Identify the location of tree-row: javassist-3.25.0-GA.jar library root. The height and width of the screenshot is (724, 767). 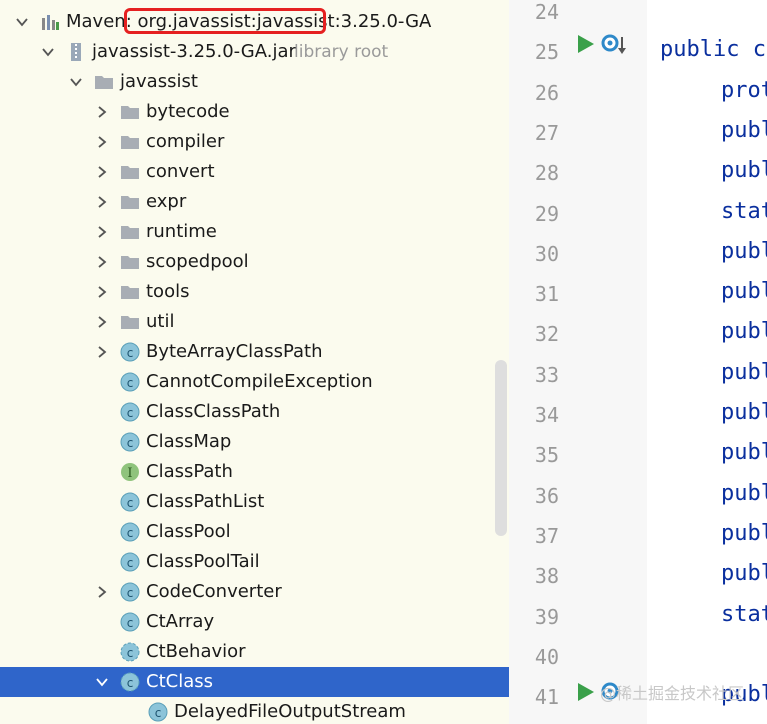
(254, 52).